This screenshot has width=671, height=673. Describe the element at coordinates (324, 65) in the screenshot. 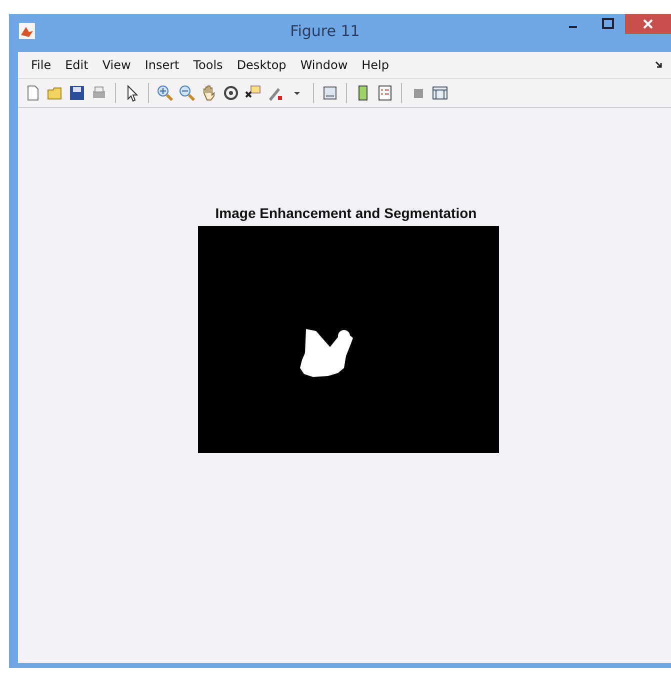

I see `menu-item: Window` at that location.